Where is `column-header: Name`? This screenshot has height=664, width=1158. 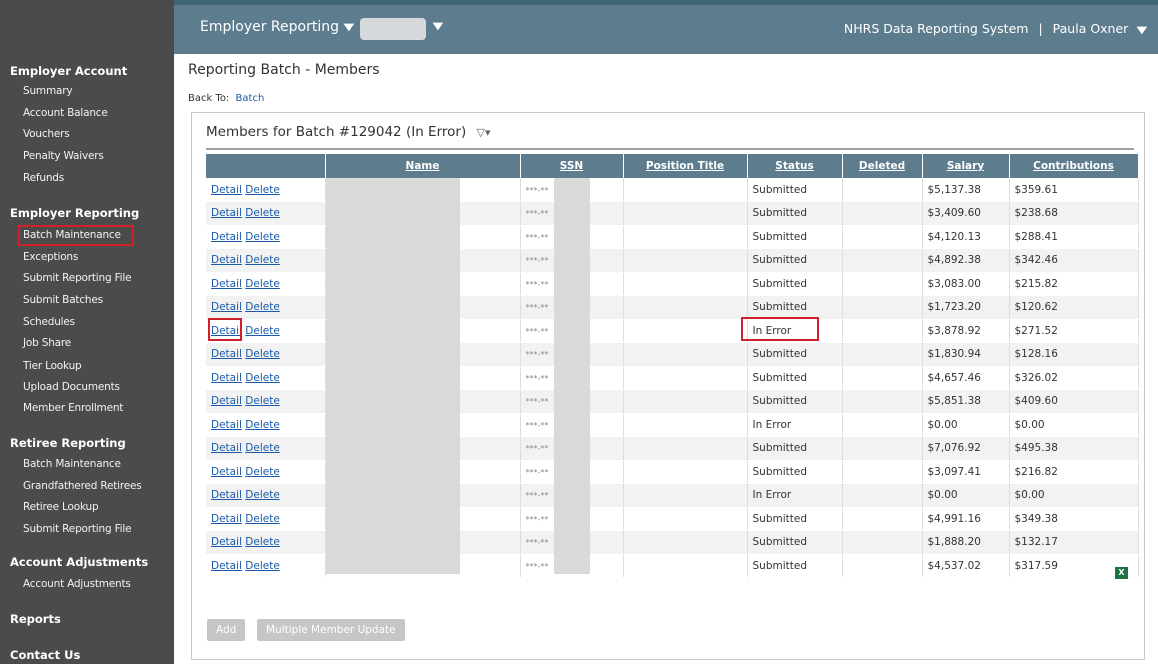 column-header: Name is located at coordinates (423, 166).